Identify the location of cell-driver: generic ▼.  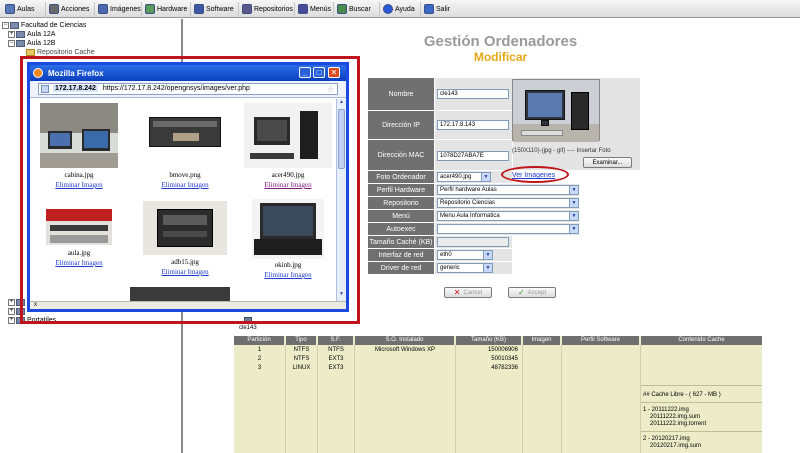
(473, 268).